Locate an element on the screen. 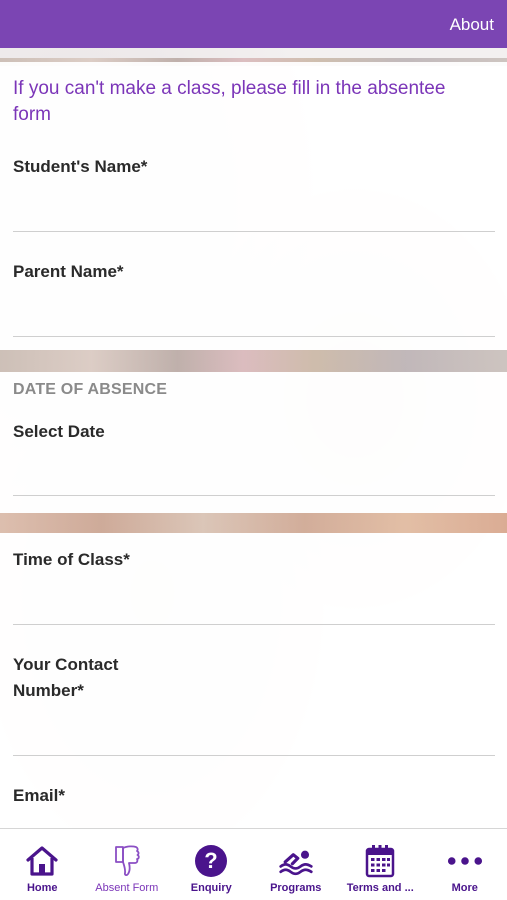  contact-number-underline is located at coordinates (254, 755).